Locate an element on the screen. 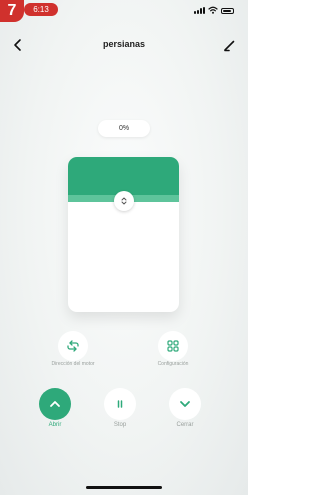  motor-direction-button is located at coordinates (73, 346).